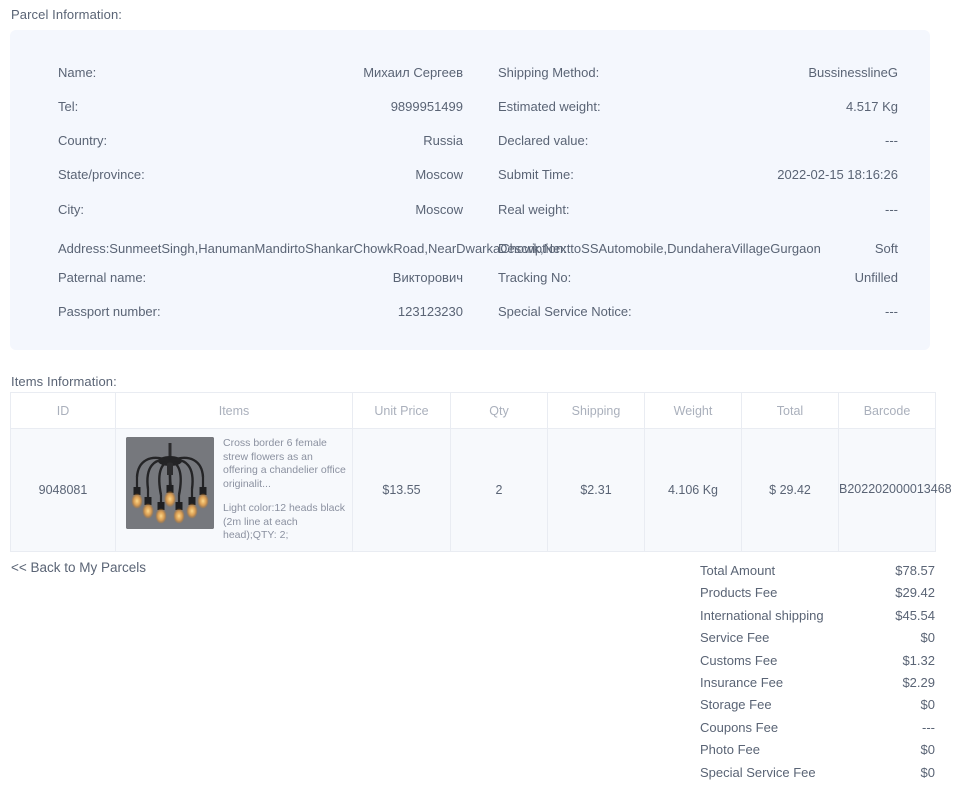  What do you see at coordinates (260, 141) in the screenshot?
I see `field-country: Country: Russia` at bounding box center [260, 141].